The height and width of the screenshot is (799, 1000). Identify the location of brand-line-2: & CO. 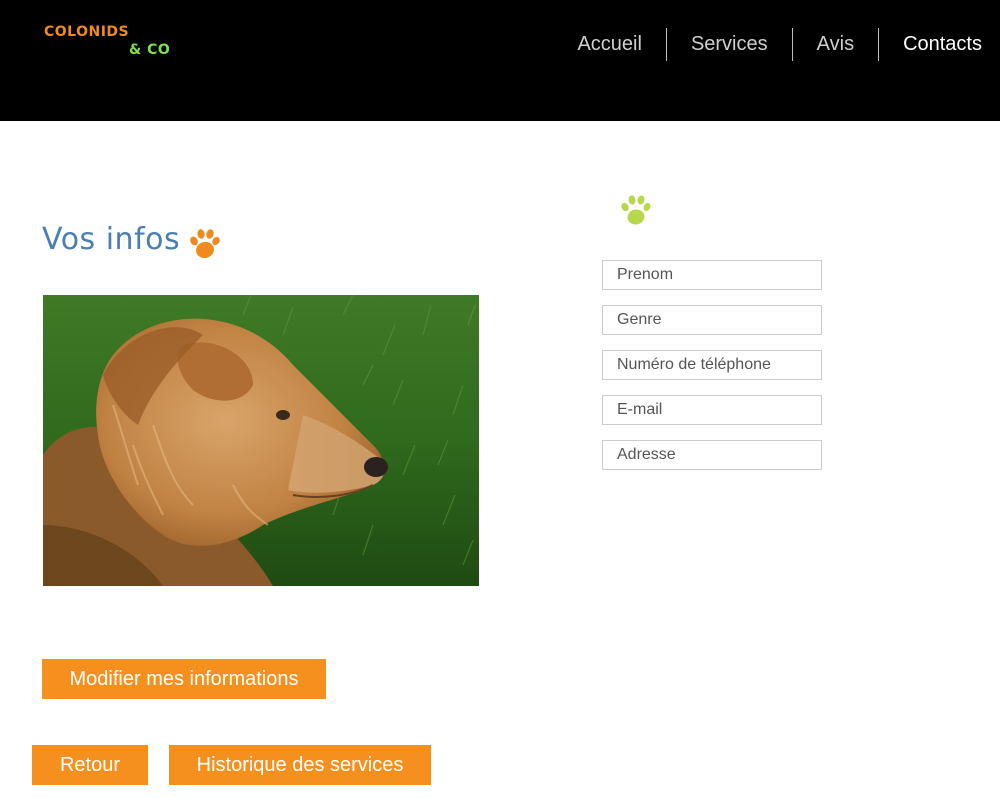
(150, 50).